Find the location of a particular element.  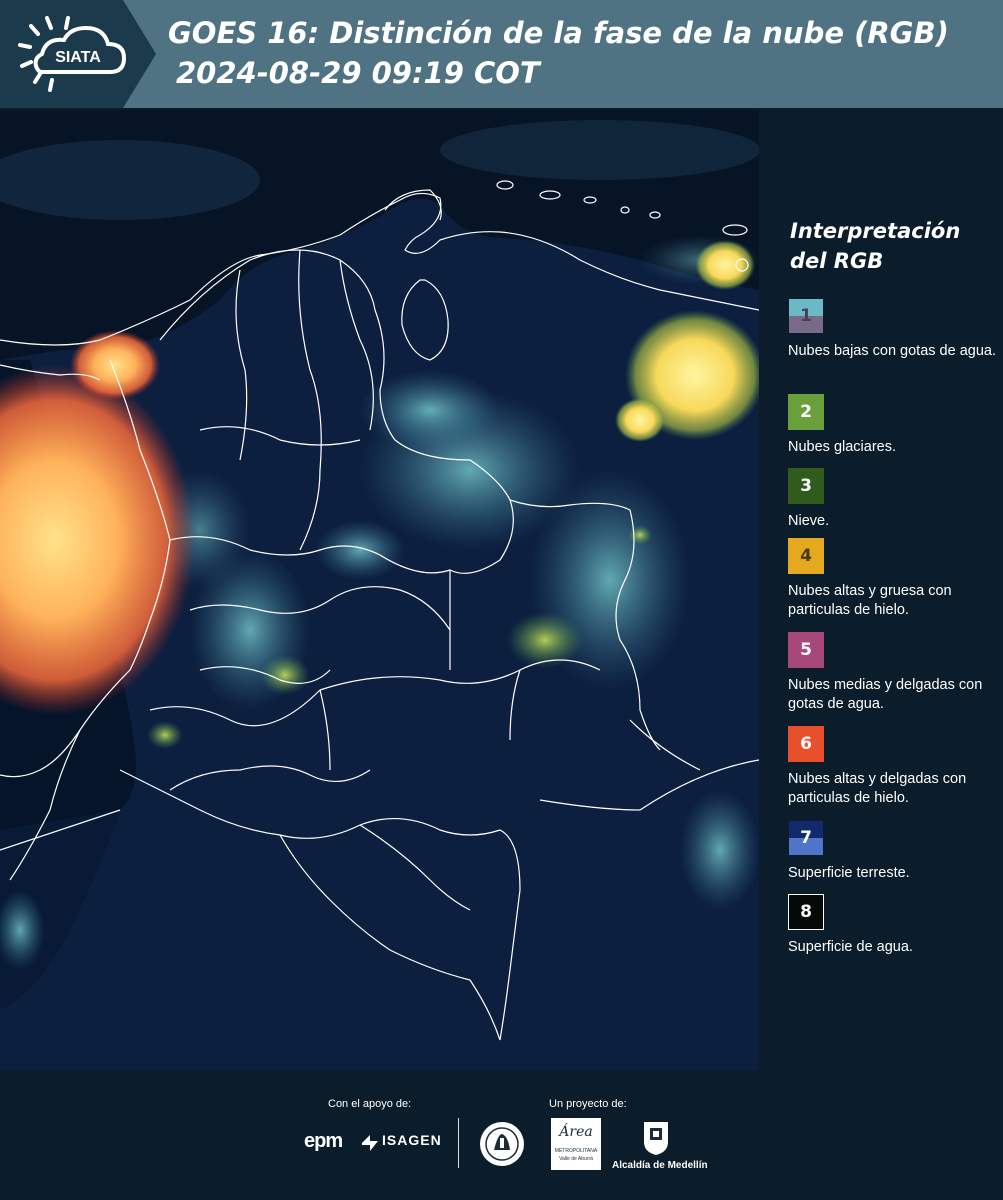

legend-label-1: Nubes bajas con gotas de agua. is located at coordinates (892, 351).